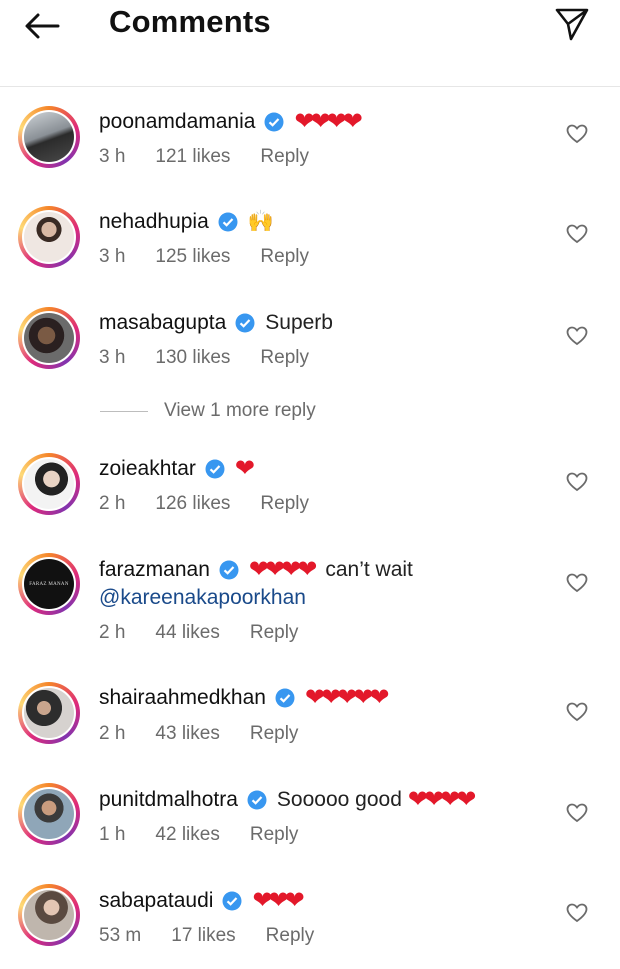 This screenshot has height=969, width=620. Describe the element at coordinates (192, 256) in the screenshot. I see `comment-likes: 125 likes` at that location.